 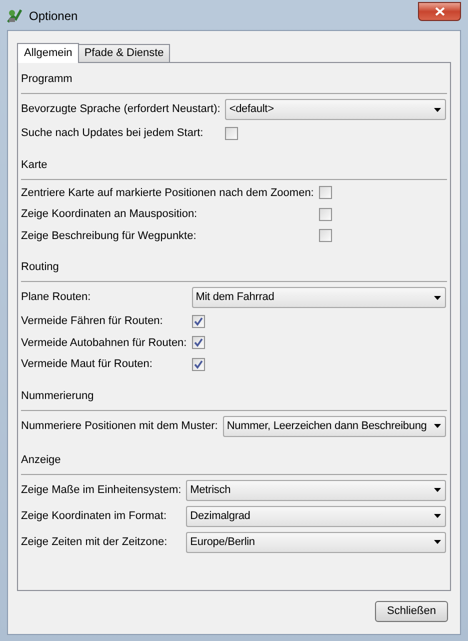 I want to click on option-label: Zeige Beschreibung für Wegpunkte:, so click(x=109, y=236).